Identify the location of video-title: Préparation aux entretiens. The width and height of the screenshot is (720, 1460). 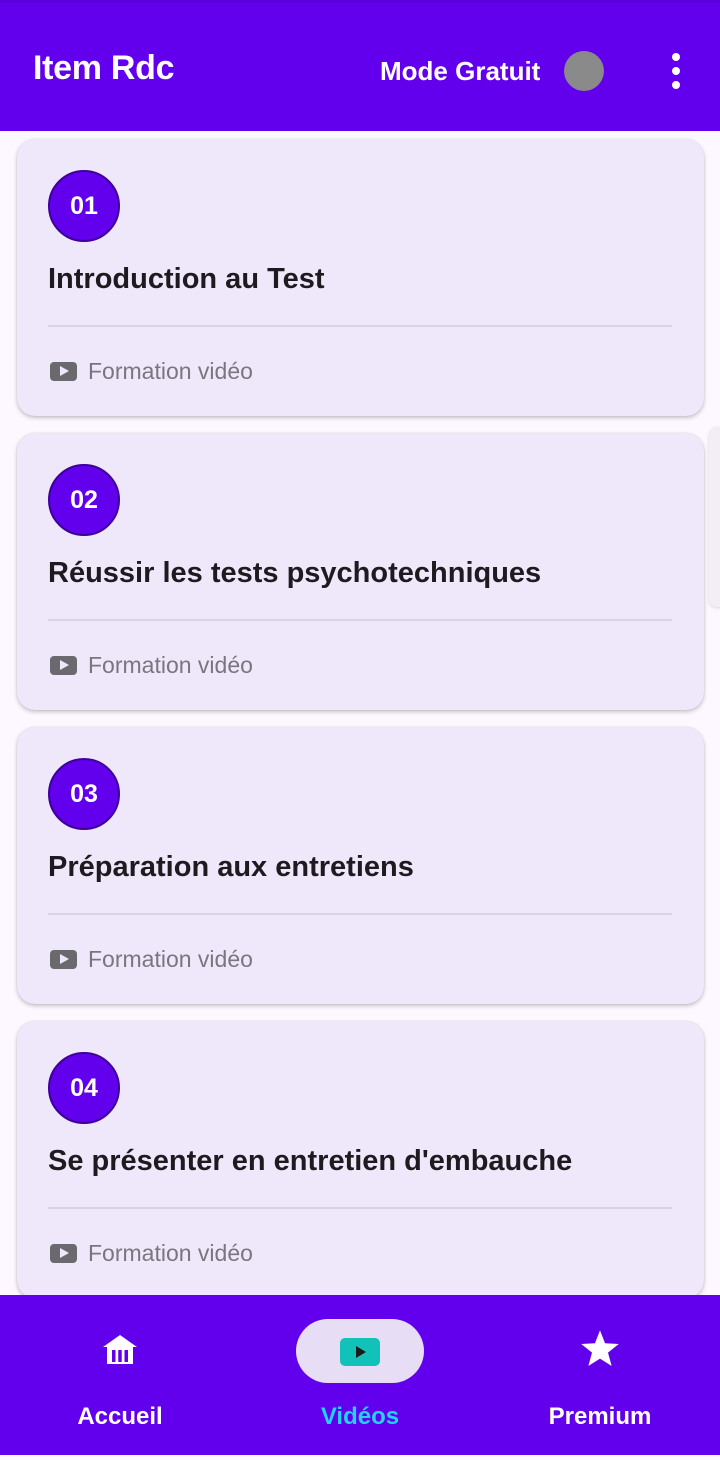
(231, 867).